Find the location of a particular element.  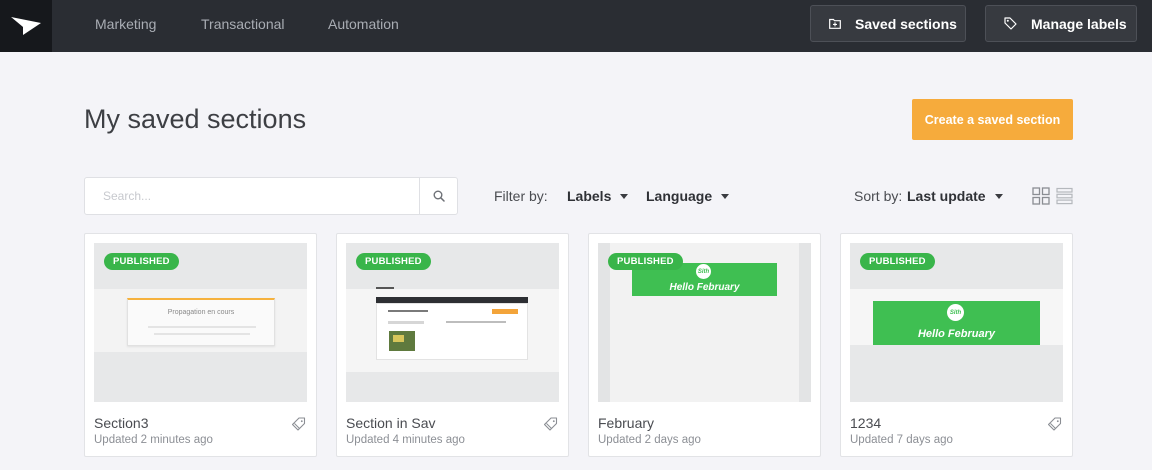

manage-labels-label: Manage labels is located at coordinates (1079, 23).